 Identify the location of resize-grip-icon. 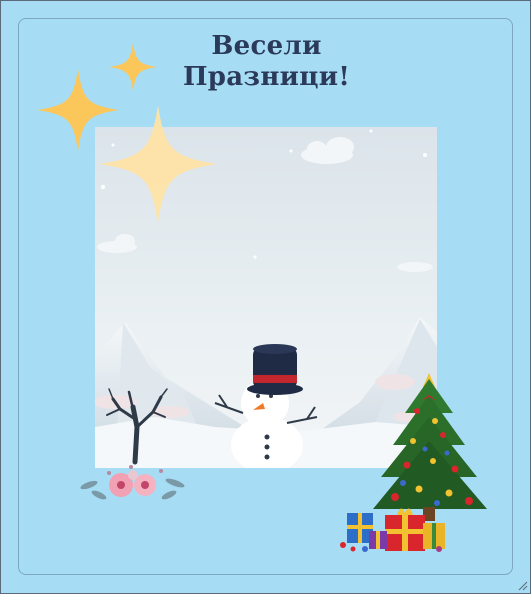
(523, 586).